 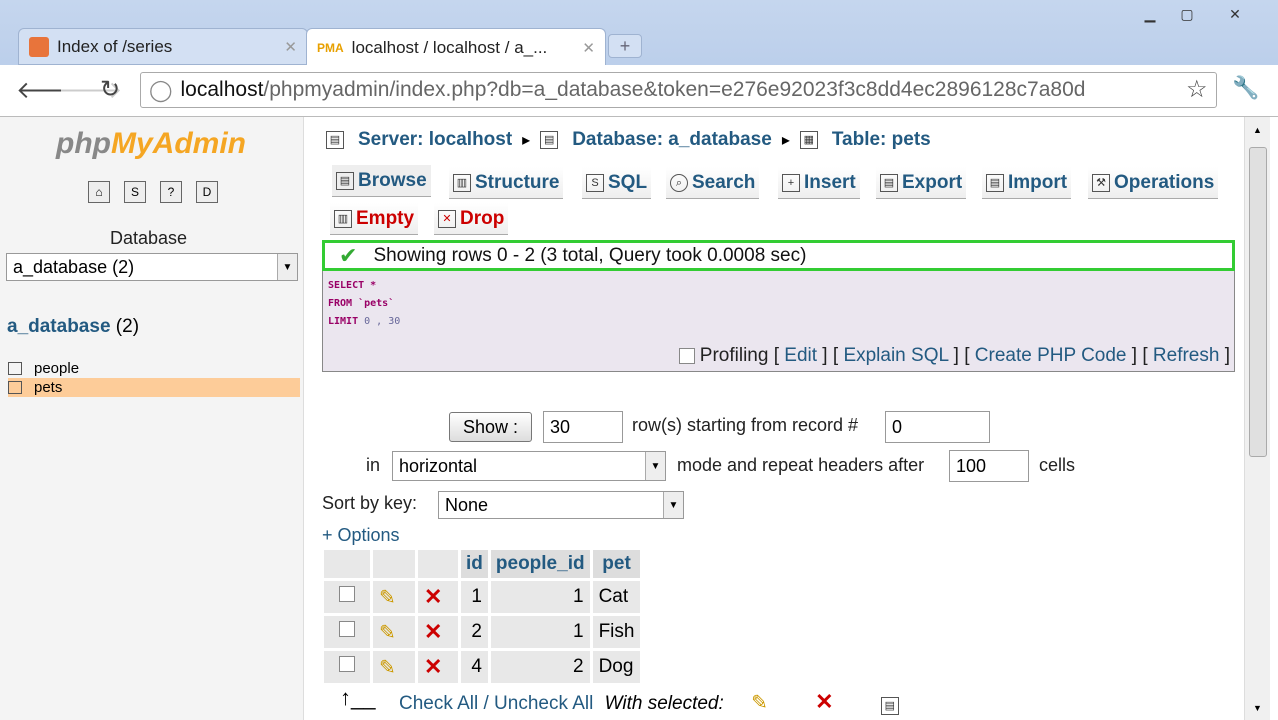 What do you see at coordinates (482, 597) in the screenshot?
I see `table-row: ✎ ✕ 1 1 Cat` at bounding box center [482, 597].